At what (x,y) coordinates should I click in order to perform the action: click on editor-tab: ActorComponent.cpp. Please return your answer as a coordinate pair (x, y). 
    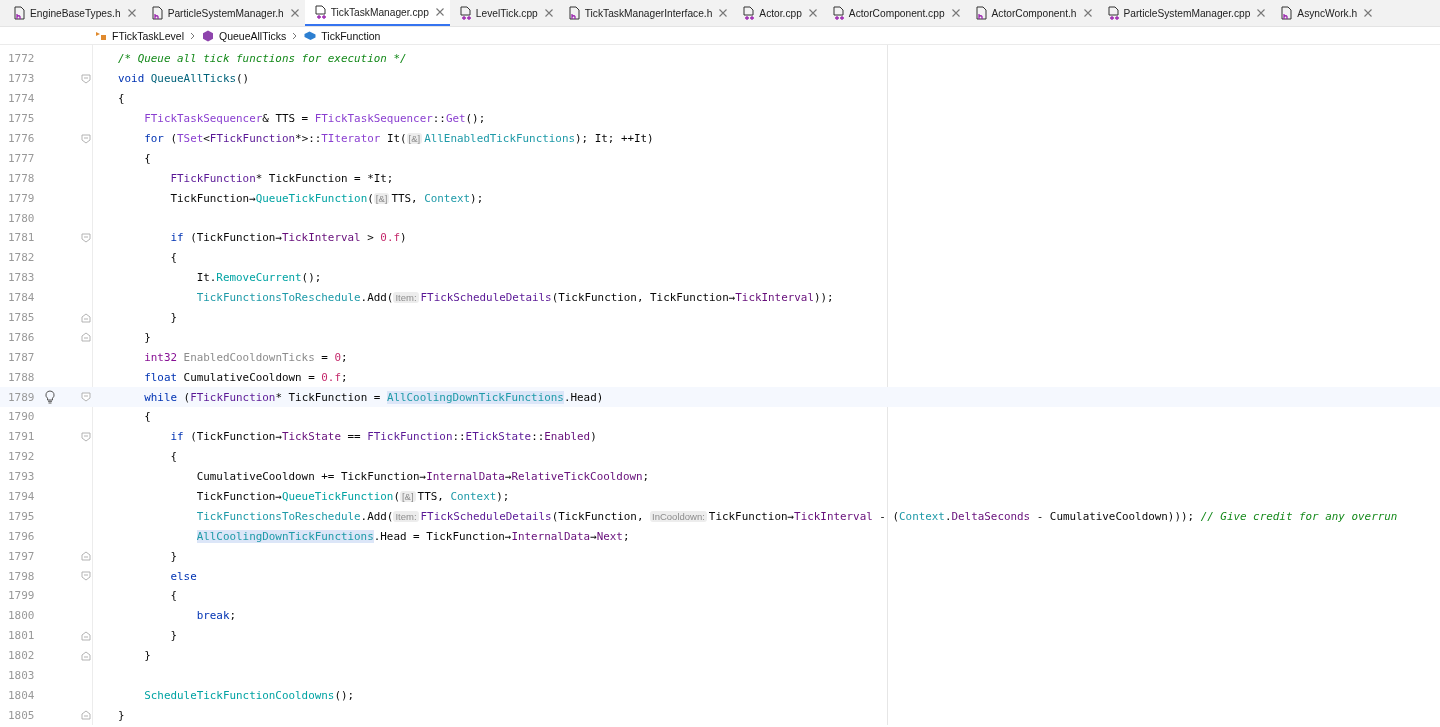
    Looking at the image, I should click on (894, 13).